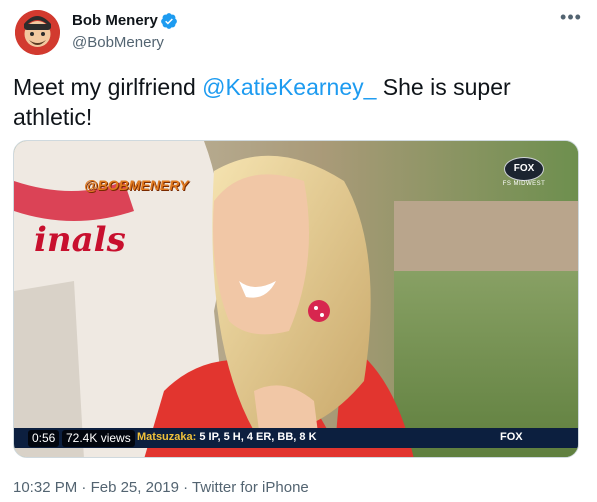 This screenshot has height=502, width=597. What do you see at coordinates (108, 87) in the screenshot?
I see `tweet-text-start: Meet my girlfriend` at bounding box center [108, 87].